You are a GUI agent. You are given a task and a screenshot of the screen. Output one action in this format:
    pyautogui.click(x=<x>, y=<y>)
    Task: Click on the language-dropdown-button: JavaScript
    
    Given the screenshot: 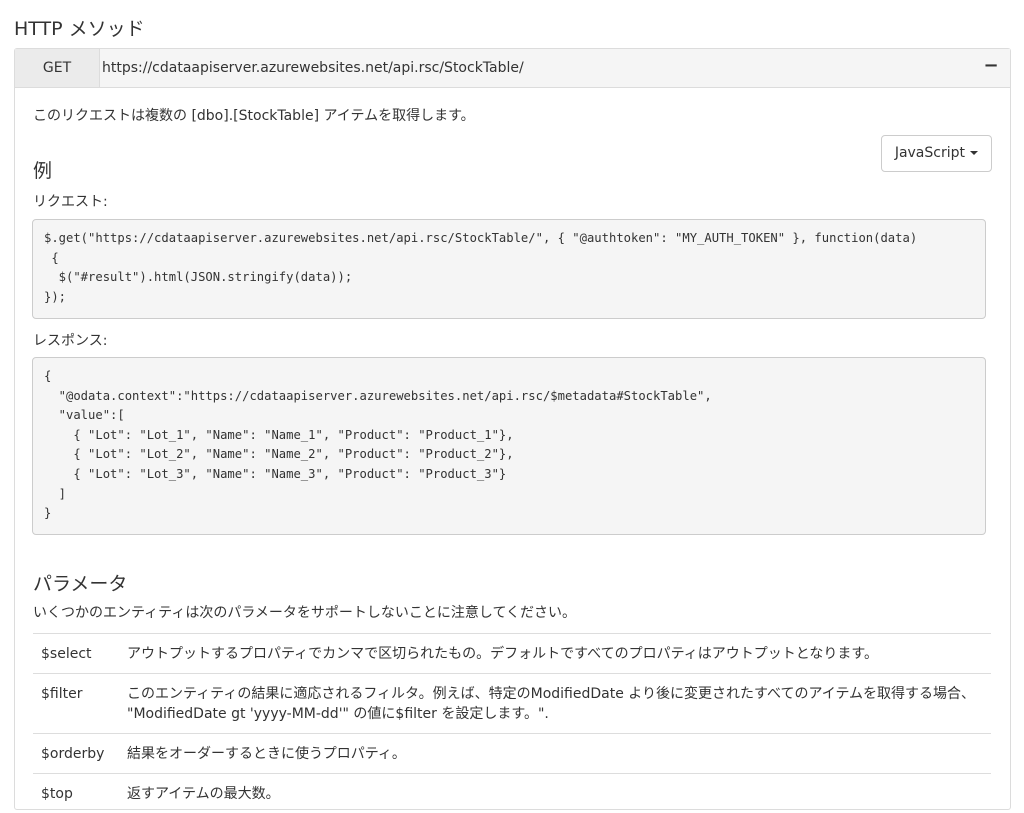 What is the action you would take?
    pyautogui.click(x=936, y=153)
    